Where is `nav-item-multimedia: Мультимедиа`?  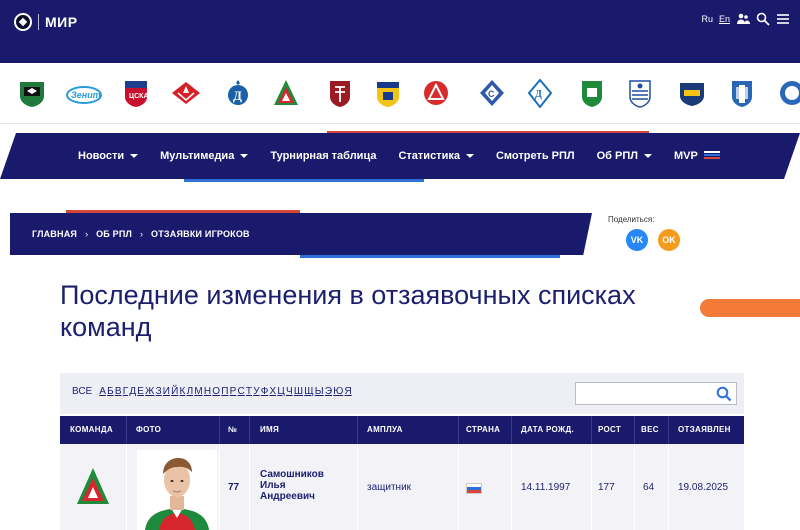
nav-item-multimedia: Мультимедиа is located at coordinates (204, 156).